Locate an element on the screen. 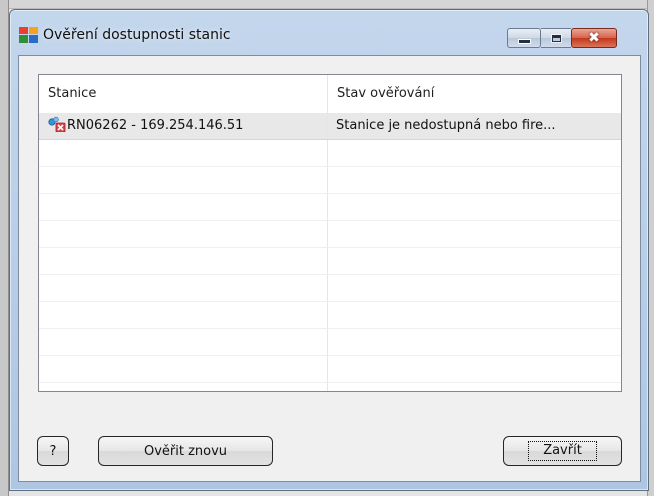 The image size is (654, 496). minimize-icon is located at coordinates (524, 41).